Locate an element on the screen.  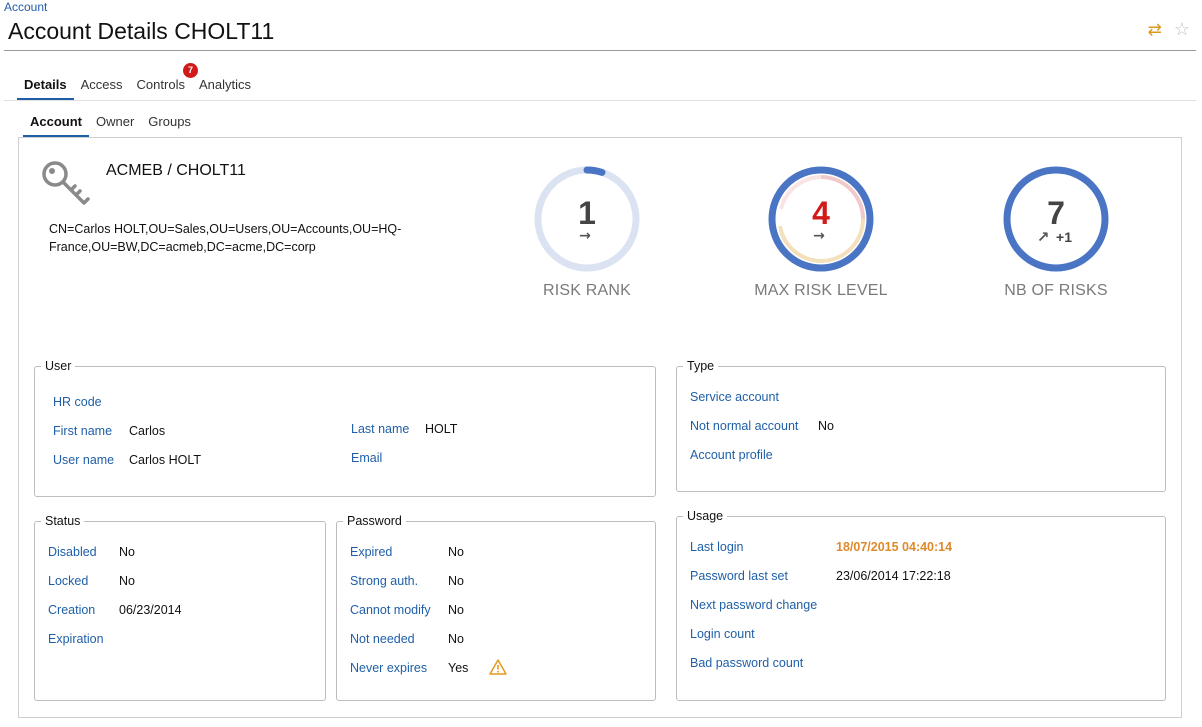
last-login-value: 18/07/2015 04:40:14 is located at coordinates (894, 547).